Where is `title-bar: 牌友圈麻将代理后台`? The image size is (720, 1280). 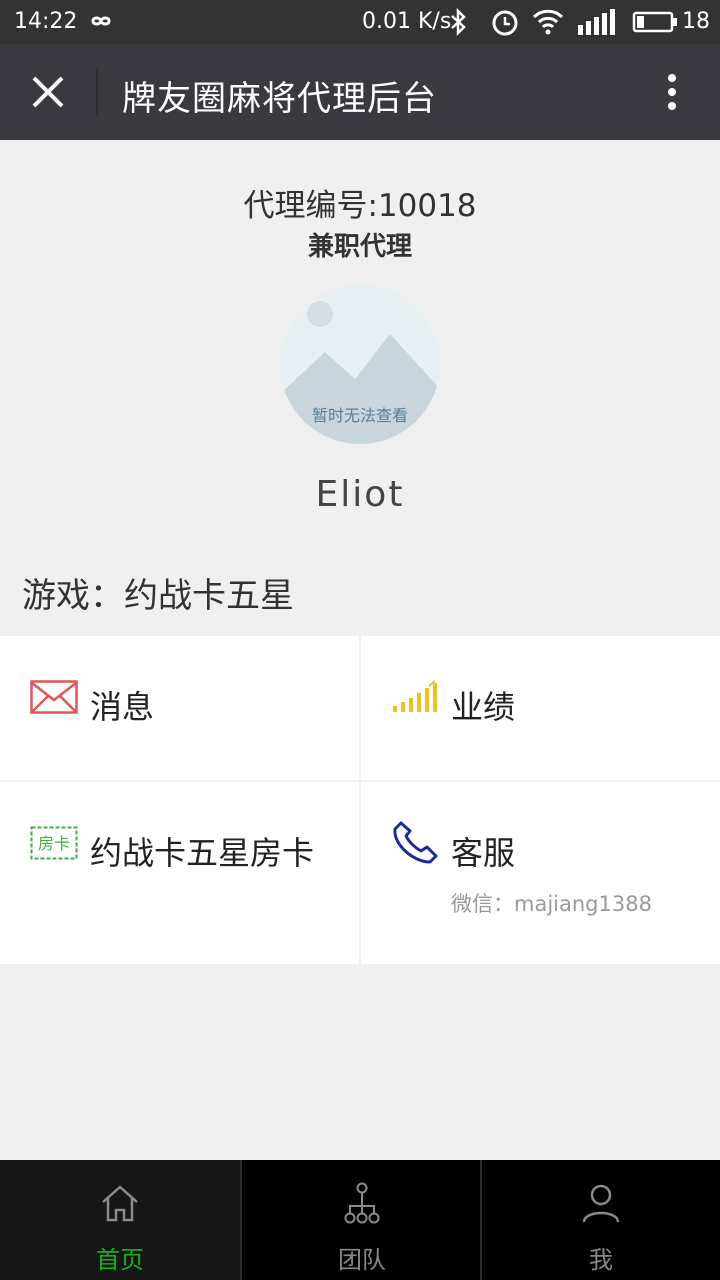 title-bar: 牌友圈麻将代理后台 is located at coordinates (360, 92).